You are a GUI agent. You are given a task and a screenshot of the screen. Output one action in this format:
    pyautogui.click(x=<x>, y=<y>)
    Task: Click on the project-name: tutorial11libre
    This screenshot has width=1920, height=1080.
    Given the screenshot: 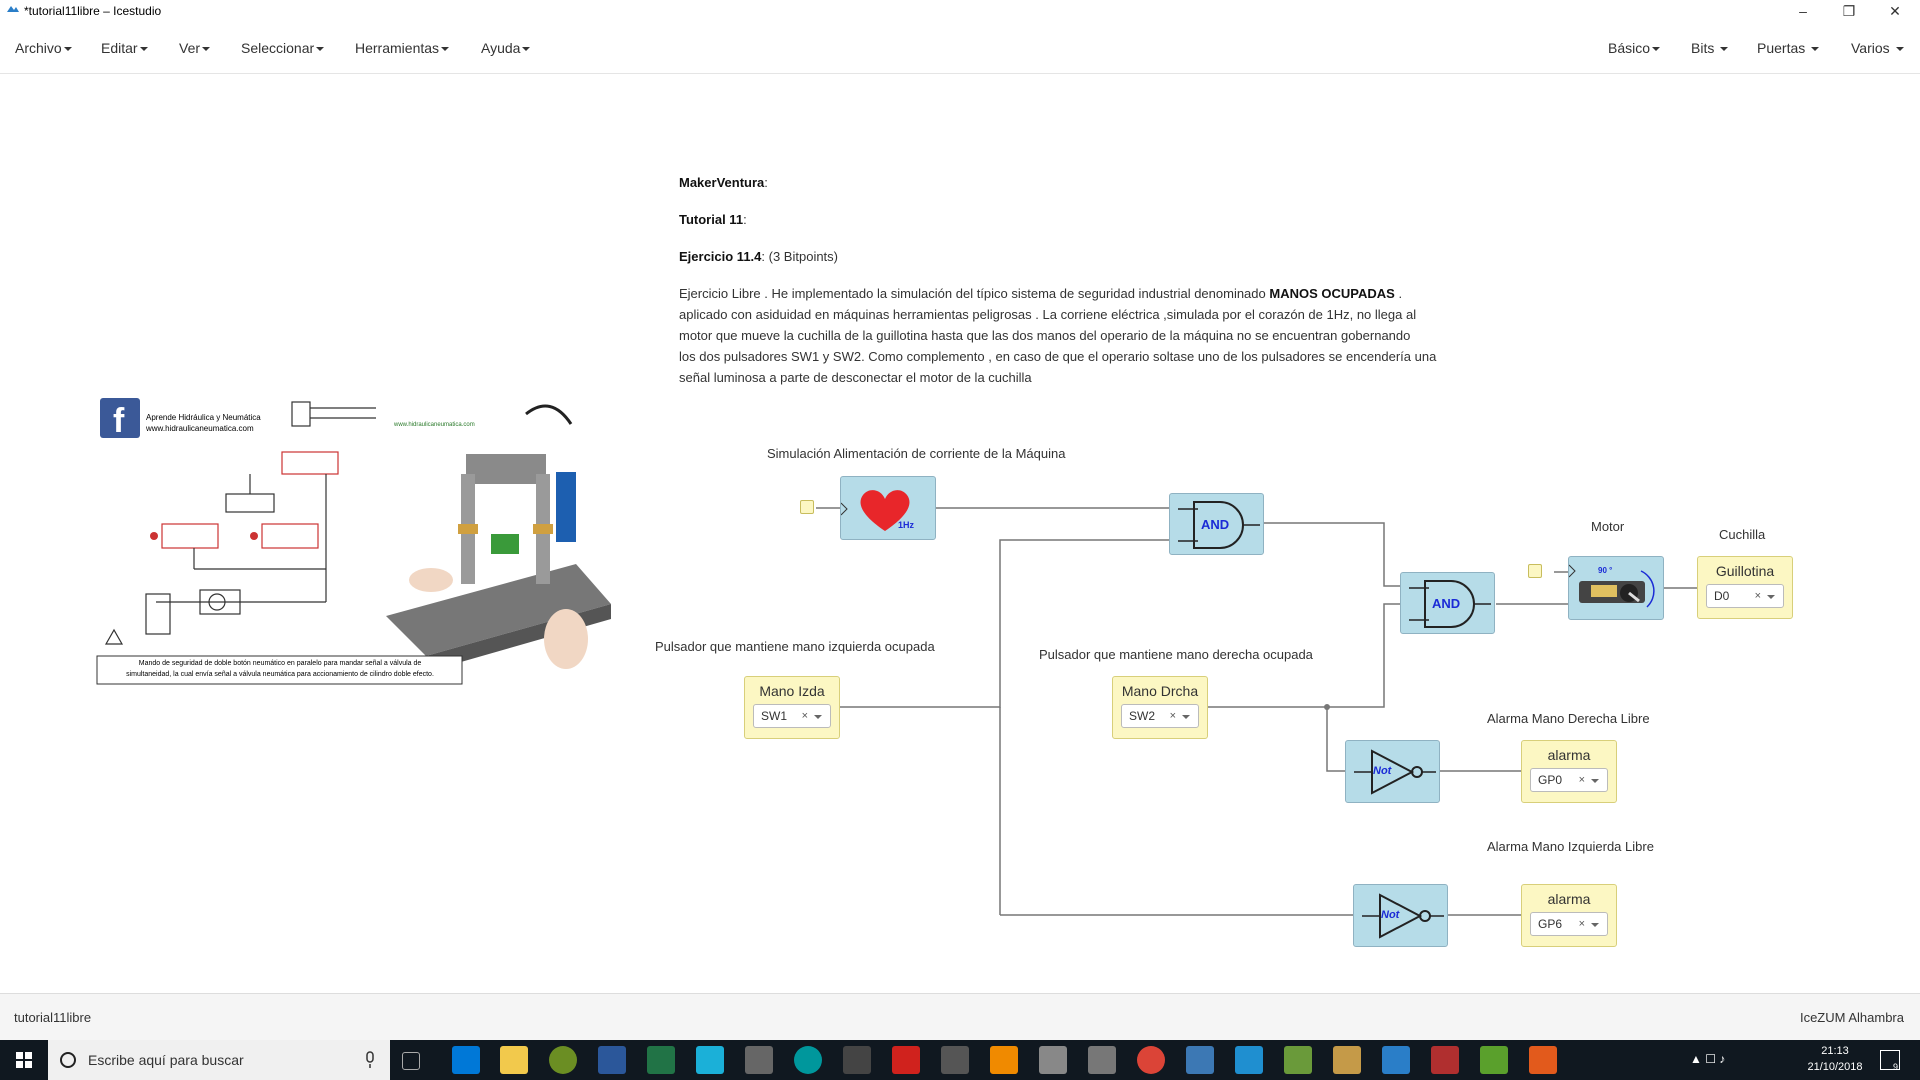 What is the action you would take?
    pyautogui.click(x=53, y=1017)
    